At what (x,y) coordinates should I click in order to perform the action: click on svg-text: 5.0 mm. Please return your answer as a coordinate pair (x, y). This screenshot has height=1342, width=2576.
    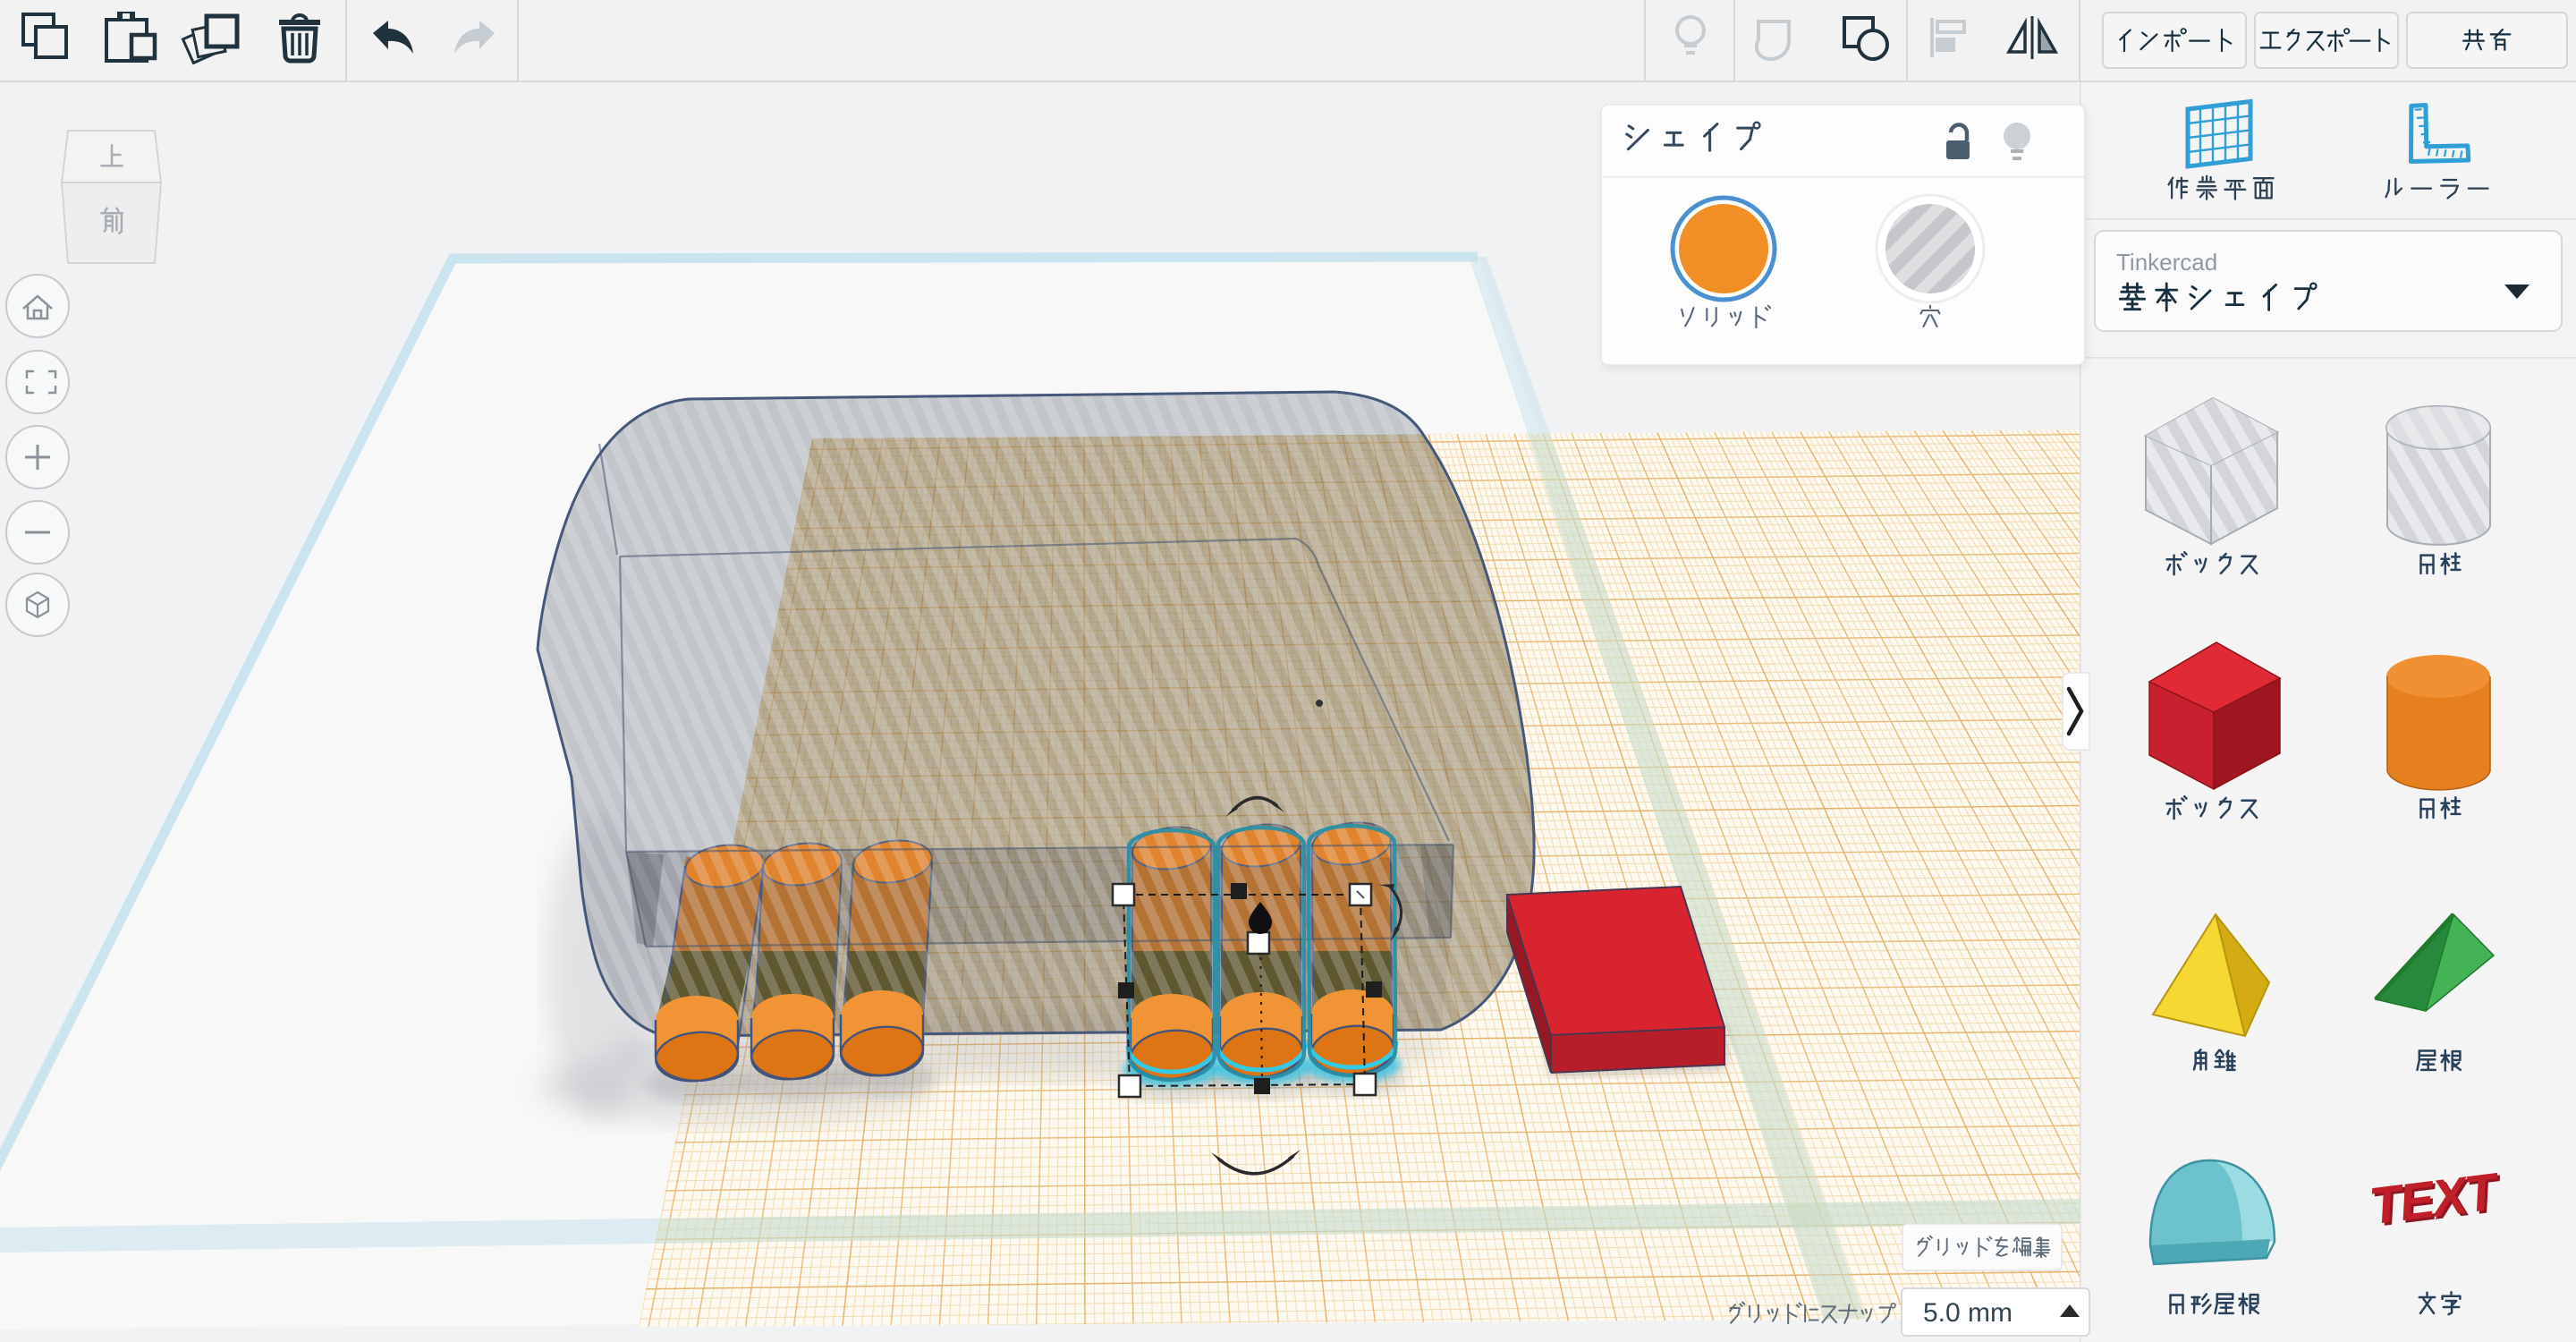
    Looking at the image, I should click on (1967, 1313).